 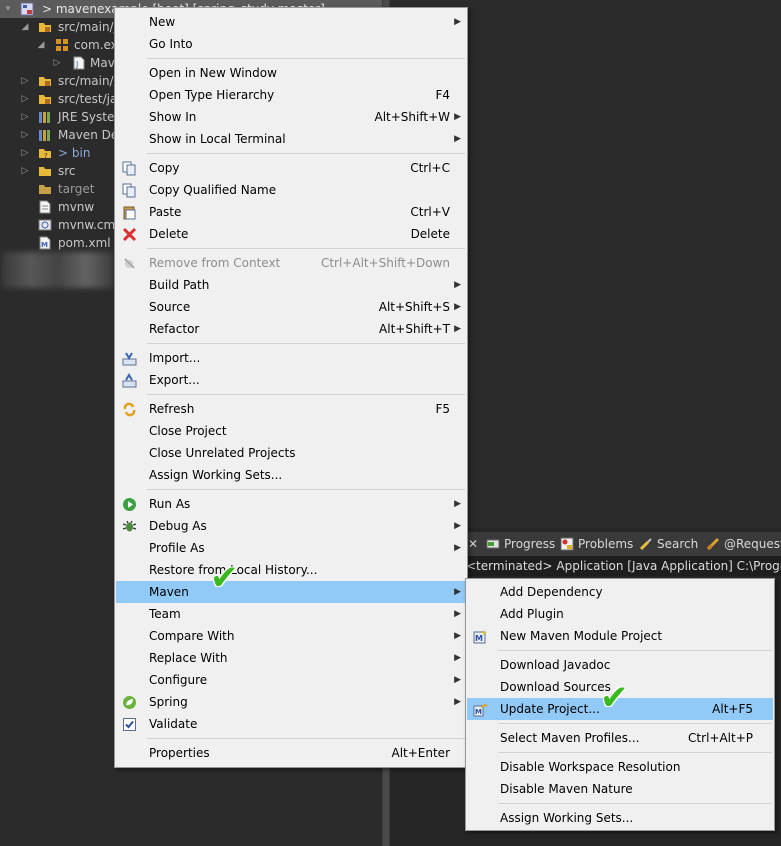 I want to click on menu-item-copy-qualified-name: Copy Qualified Name, so click(x=291, y=190).